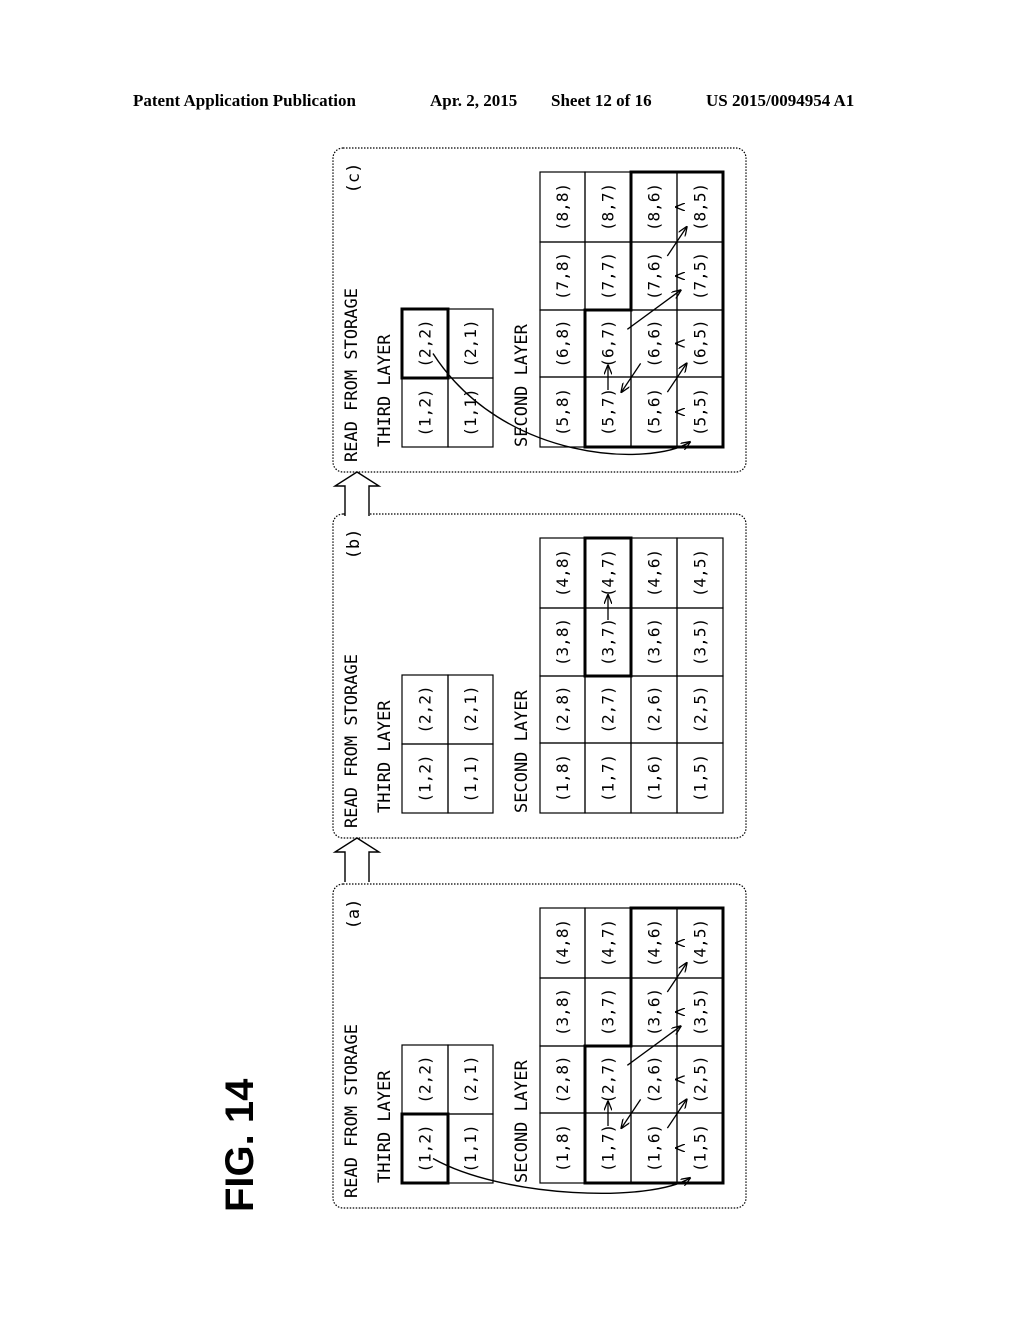 This screenshot has height=1320, width=1024. I want to click on second-layer-cell-label: (7,5), so click(700, 276).